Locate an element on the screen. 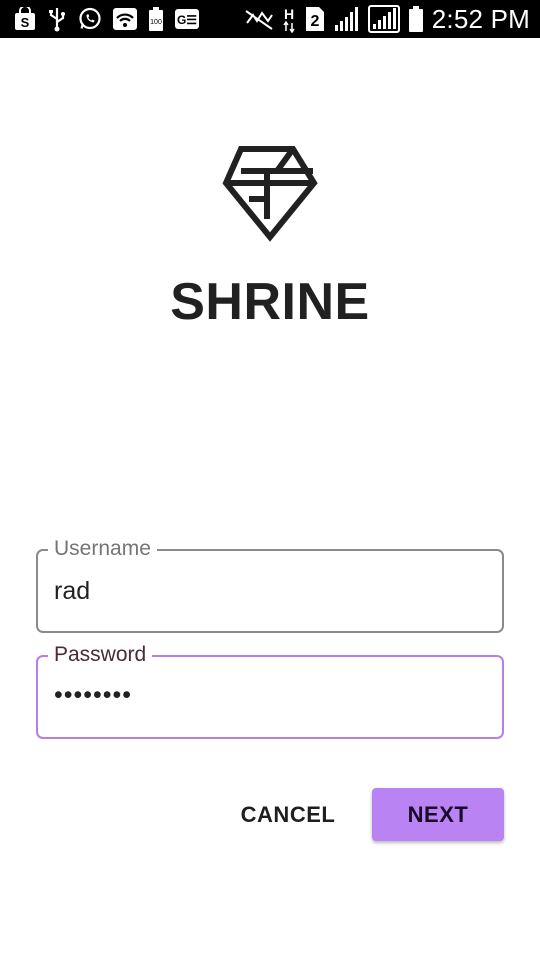 Image resolution: width=540 pixels, height=960 pixels. usb-icon is located at coordinates (57, 19).